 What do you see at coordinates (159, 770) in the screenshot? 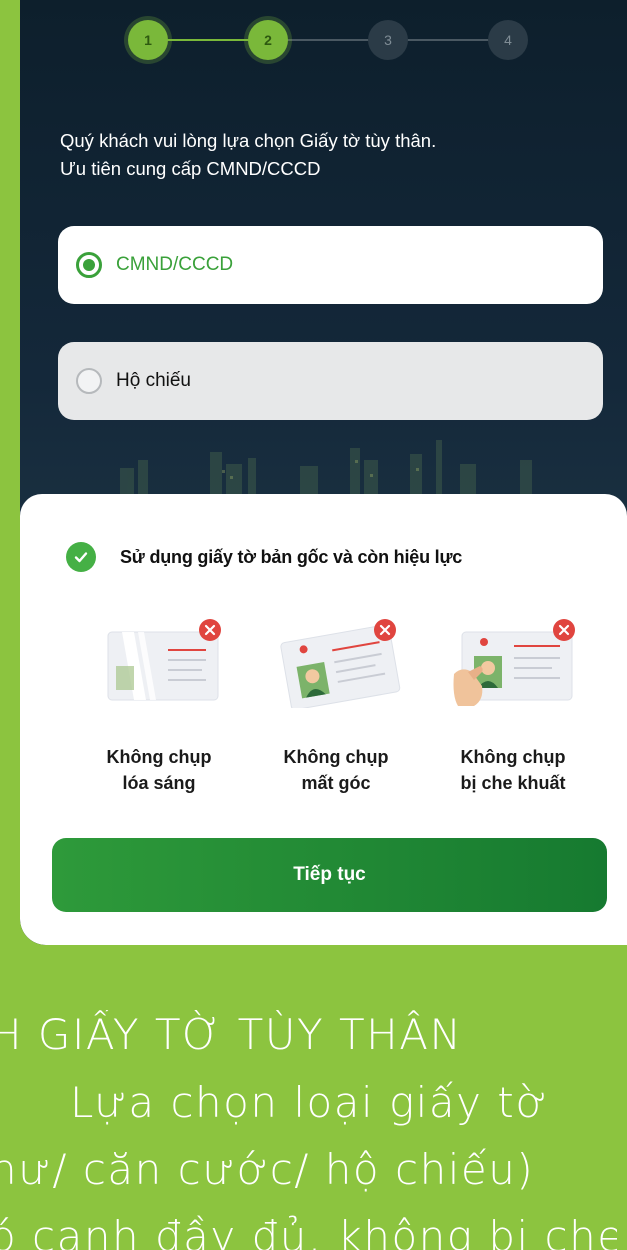
I see `example-glare-label: Không chụp lóa sáng` at bounding box center [159, 770].